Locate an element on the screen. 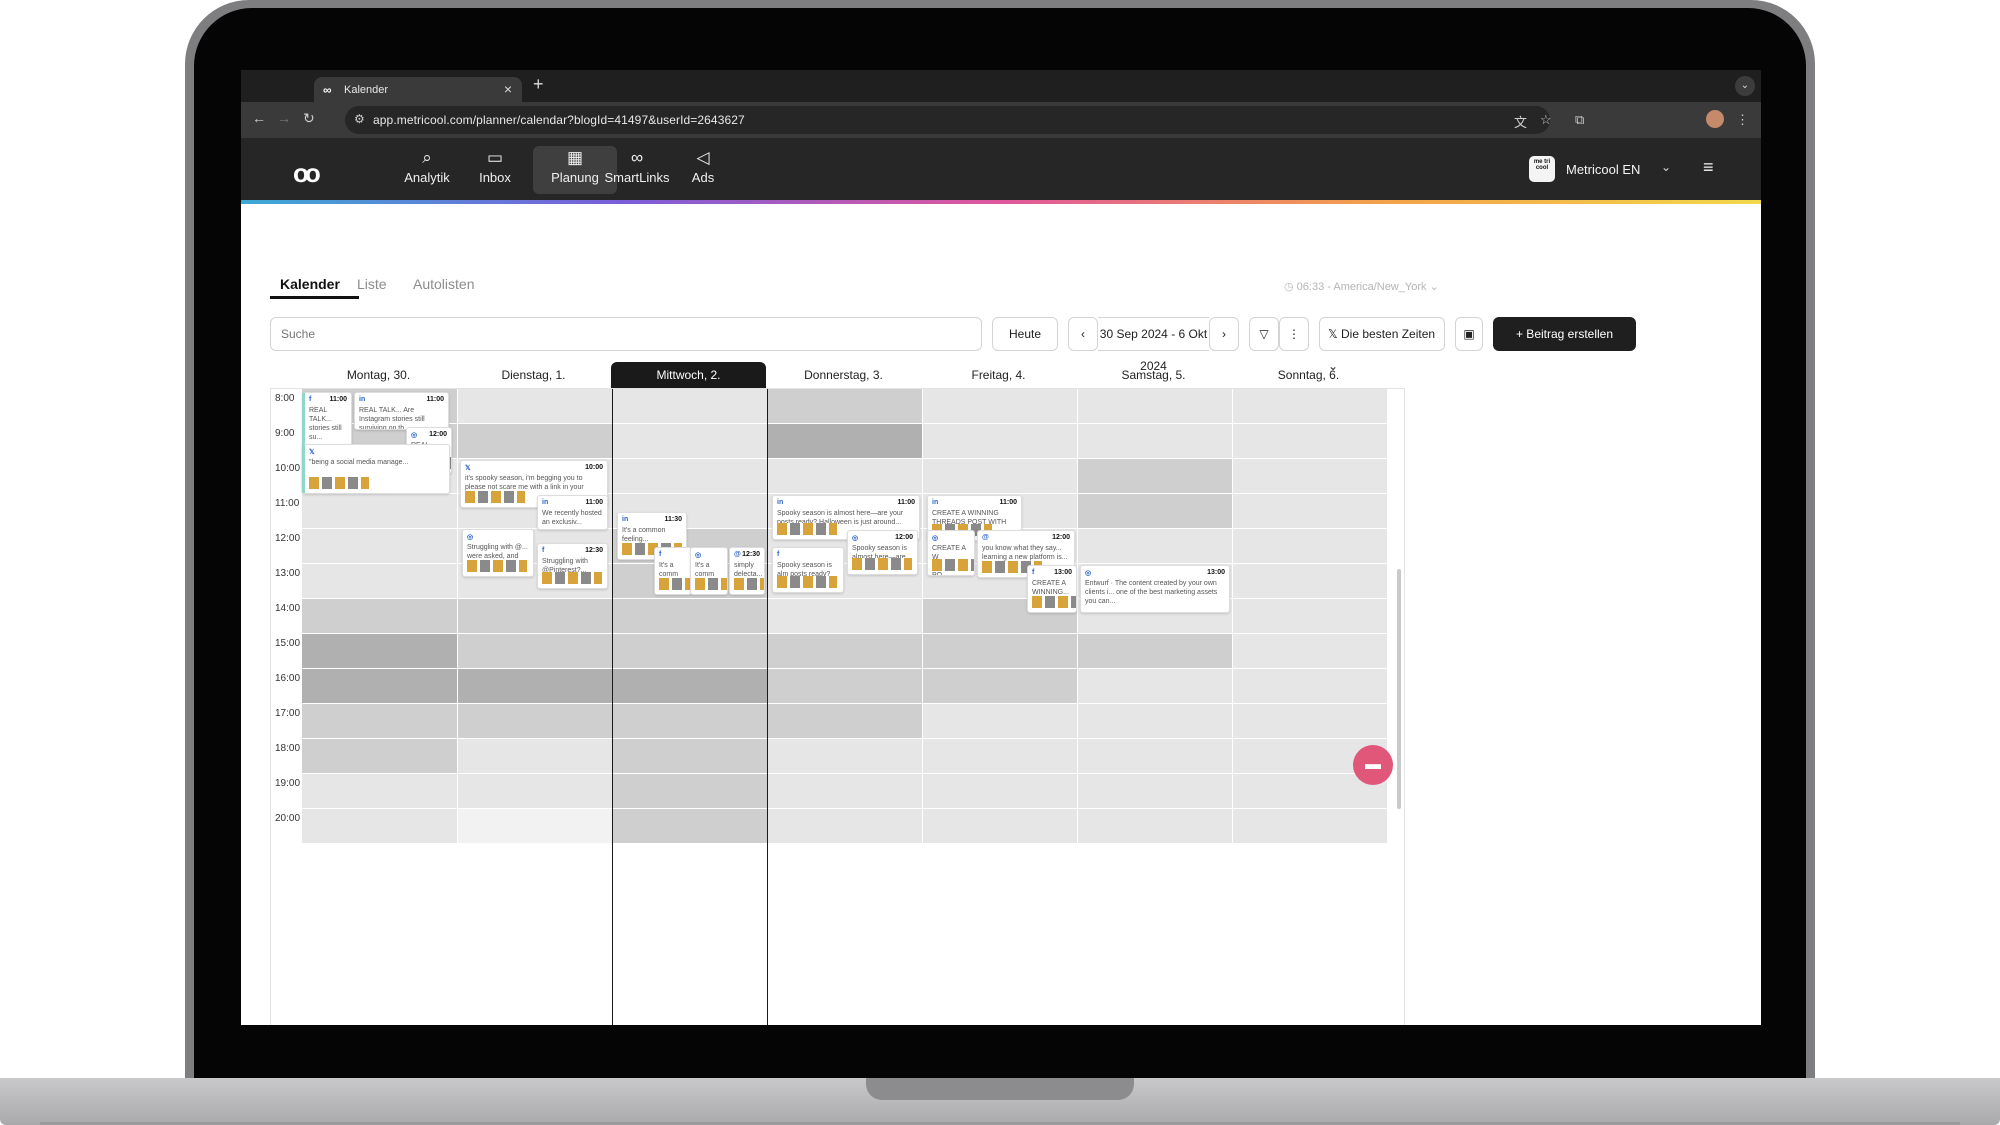 This screenshot has height=1125, width=2000. chat-support-button: ▬ is located at coordinates (1373, 765).